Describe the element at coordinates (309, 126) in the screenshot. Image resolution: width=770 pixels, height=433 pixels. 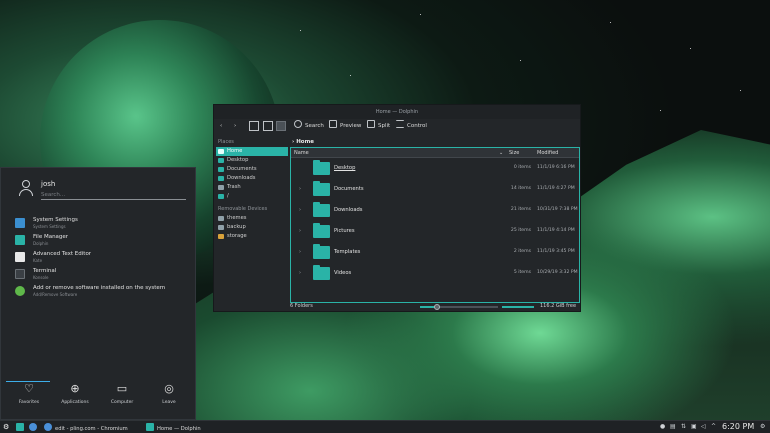
I see `search-button: Search` at that location.